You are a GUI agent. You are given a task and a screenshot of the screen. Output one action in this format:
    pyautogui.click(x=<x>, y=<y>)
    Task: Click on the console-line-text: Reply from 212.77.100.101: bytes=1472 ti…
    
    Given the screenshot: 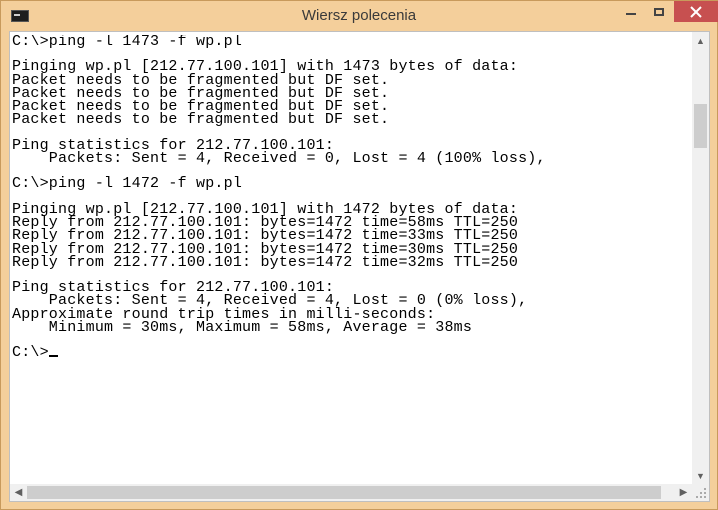 What is the action you would take?
    pyautogui.click(x=265, y=262)
    